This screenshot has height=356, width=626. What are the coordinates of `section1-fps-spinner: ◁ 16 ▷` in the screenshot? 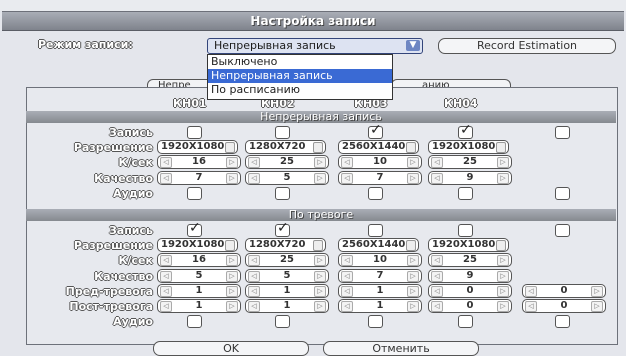 It's located at (199, 162).